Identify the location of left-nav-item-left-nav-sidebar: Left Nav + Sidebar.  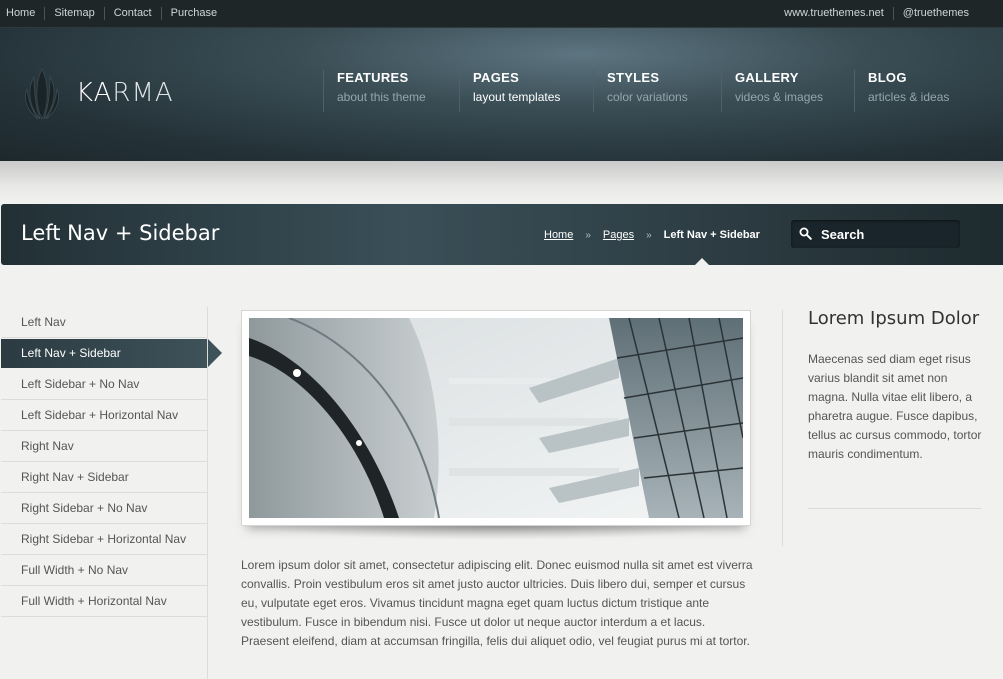
(111, 353).